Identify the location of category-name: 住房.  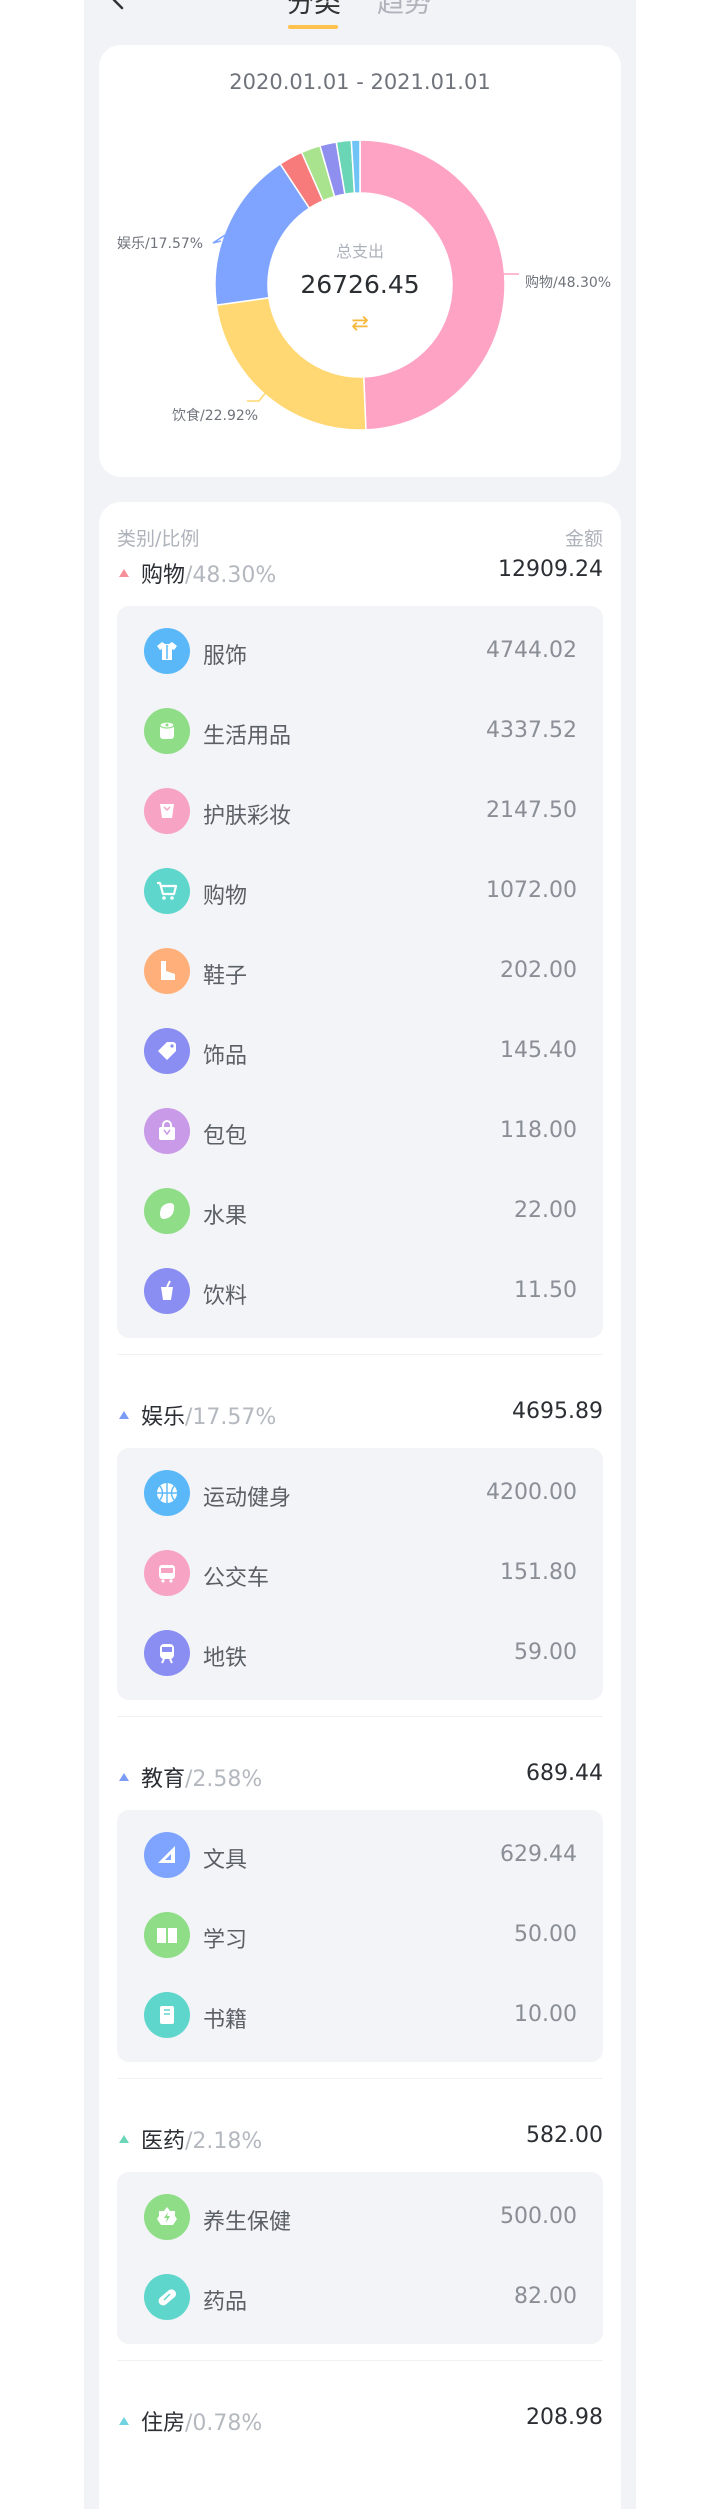
(163, 2423).